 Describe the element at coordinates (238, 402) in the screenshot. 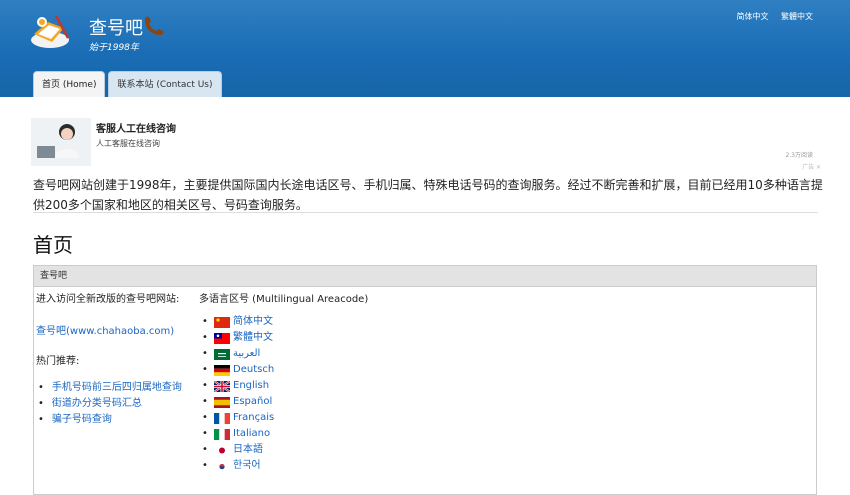

I see `language-item-es: • Español` at that location.